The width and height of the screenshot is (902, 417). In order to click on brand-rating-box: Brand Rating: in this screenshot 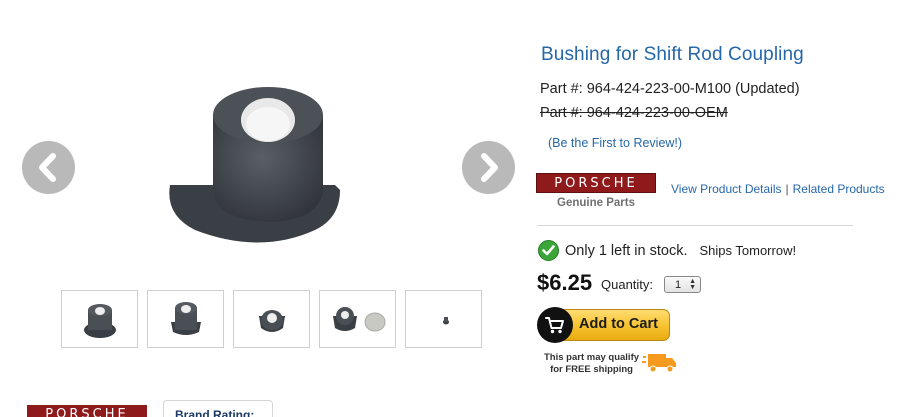, I will do `click(218, 408)`.